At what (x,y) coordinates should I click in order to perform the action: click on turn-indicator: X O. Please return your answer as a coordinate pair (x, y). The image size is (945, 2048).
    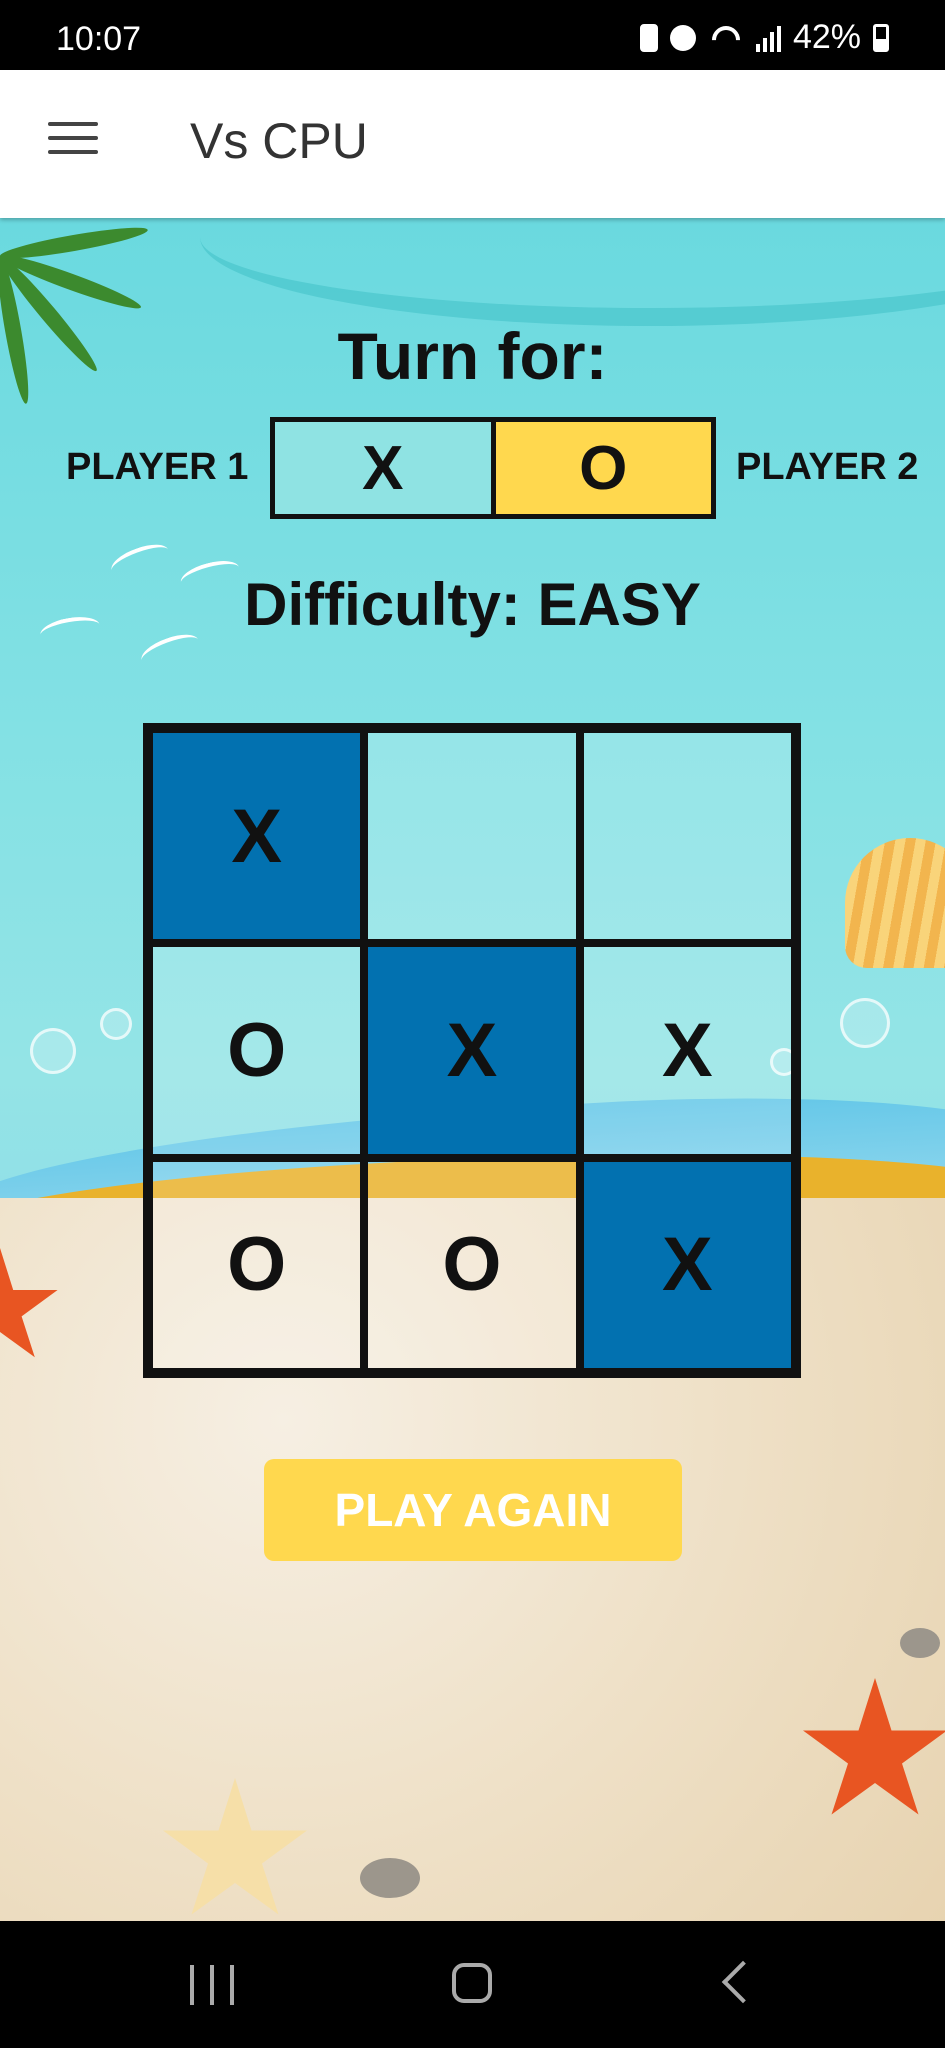
    Looking at the image, I should click on (493, 468).